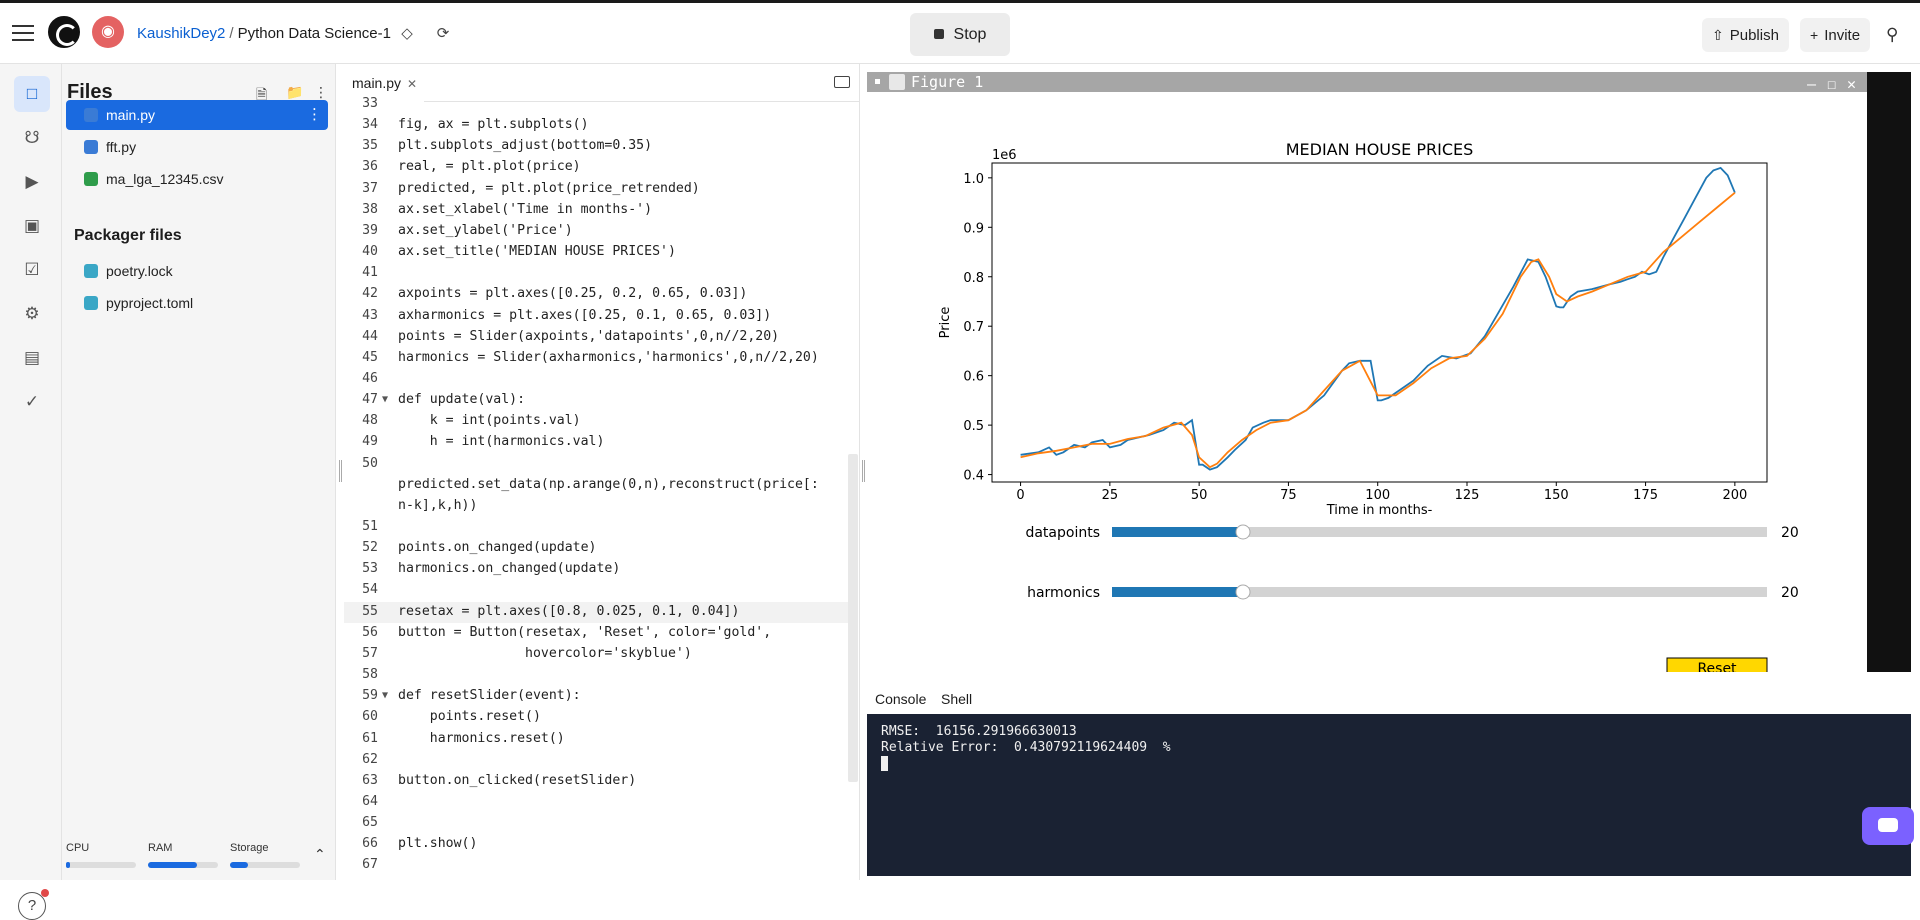 Image resolution: width=1920 pixels, height=920 pixels. What do you see at coordinates (370, 336) in the screenshot?
I see `line-number: 44` at bounding box center [370, 336].